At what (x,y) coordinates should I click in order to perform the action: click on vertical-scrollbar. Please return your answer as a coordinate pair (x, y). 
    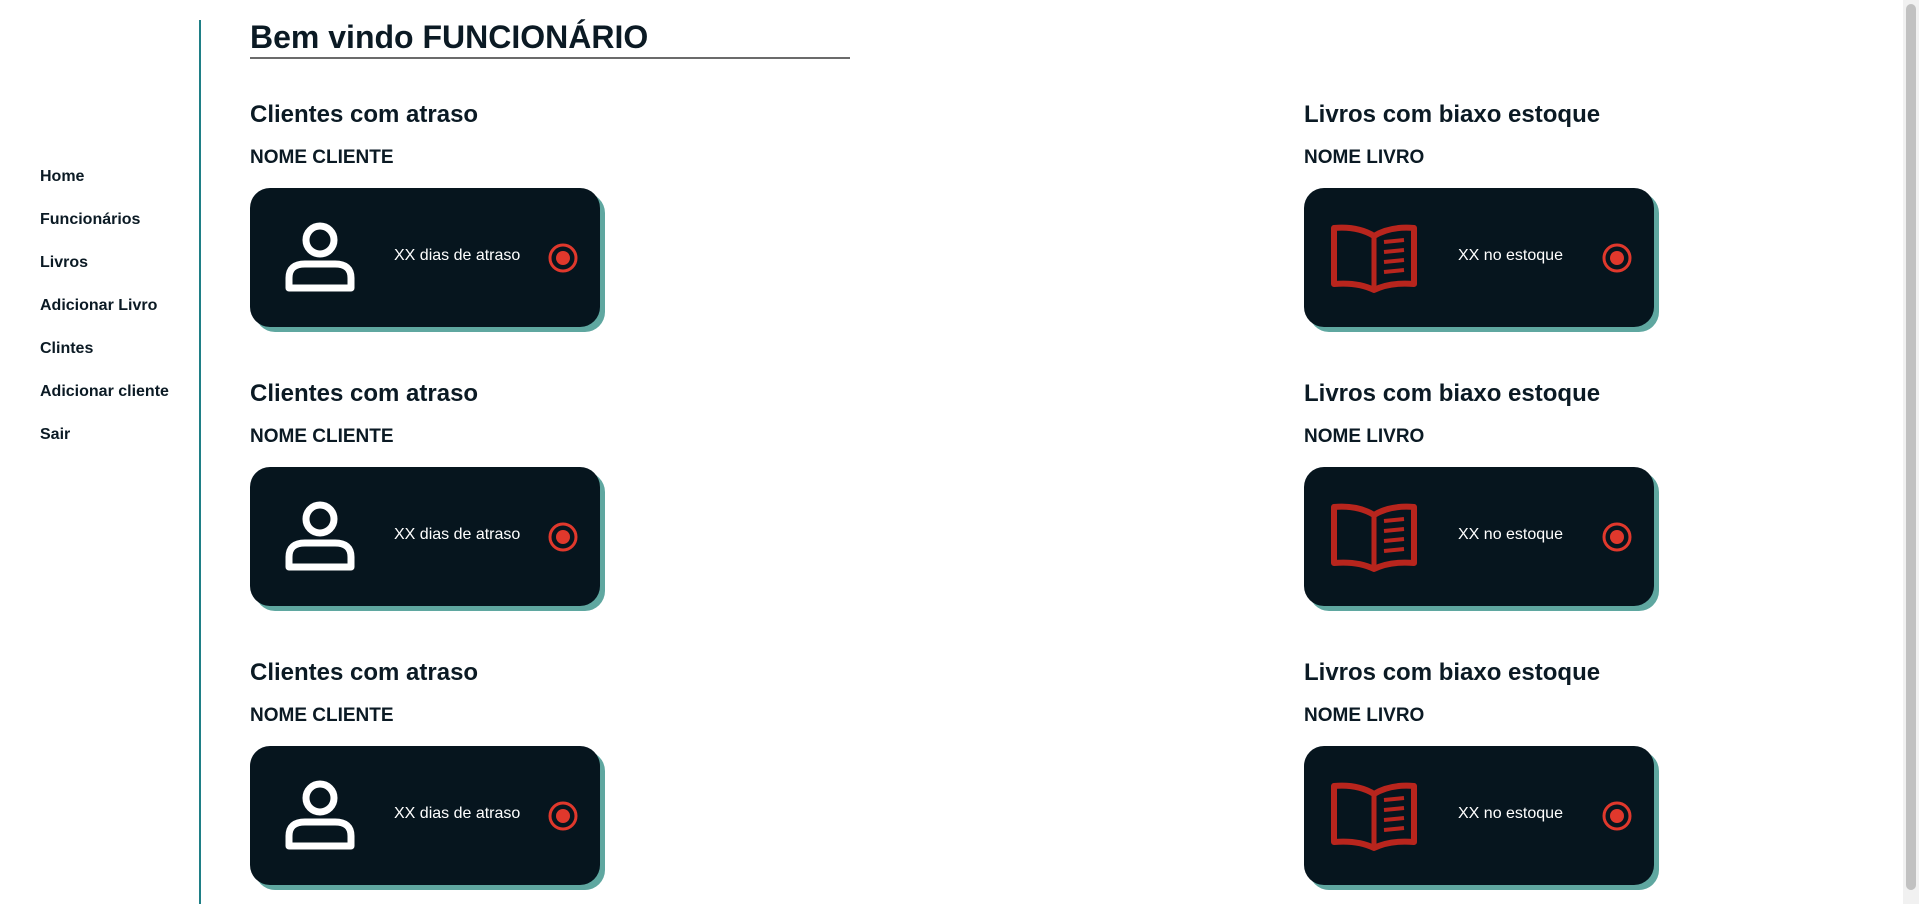
    Looking at the image, I should click on (1911, 452).